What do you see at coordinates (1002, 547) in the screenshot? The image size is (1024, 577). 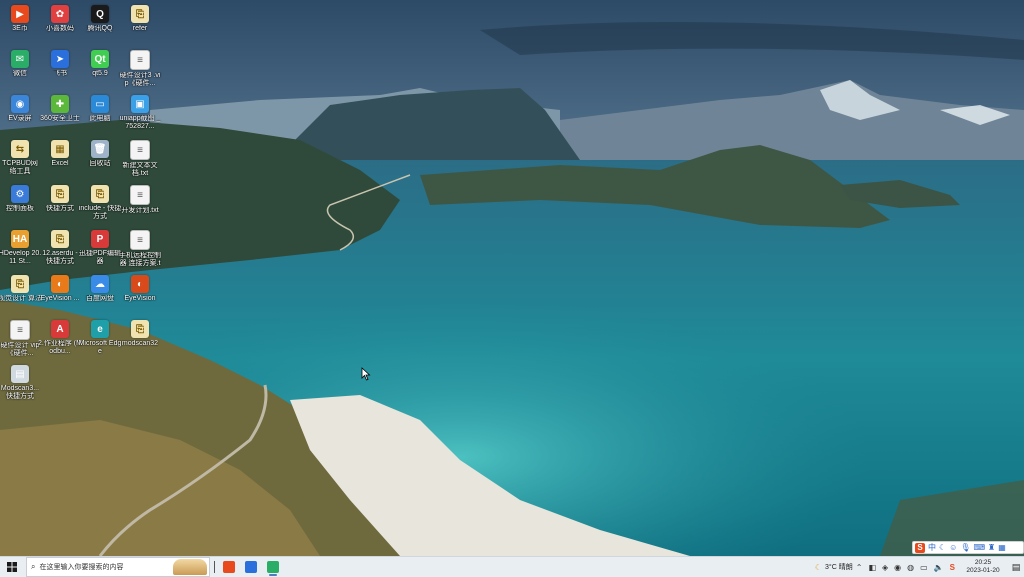 I see `ime-grid-icon: ▦` at bounding box center [1002, 547].